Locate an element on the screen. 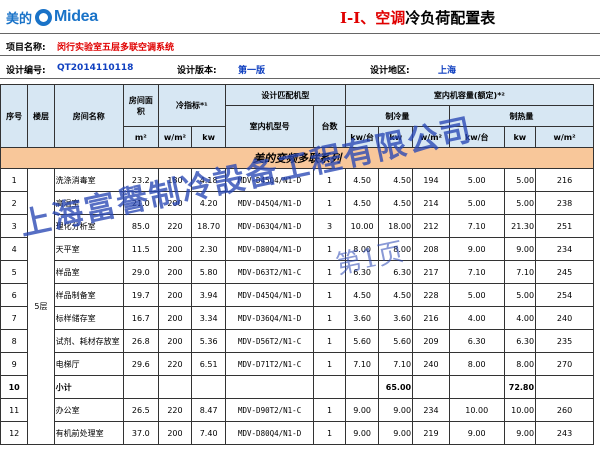 The image size is (600, 451). cell-area: 23.2 is located at coordinates (140, 180).